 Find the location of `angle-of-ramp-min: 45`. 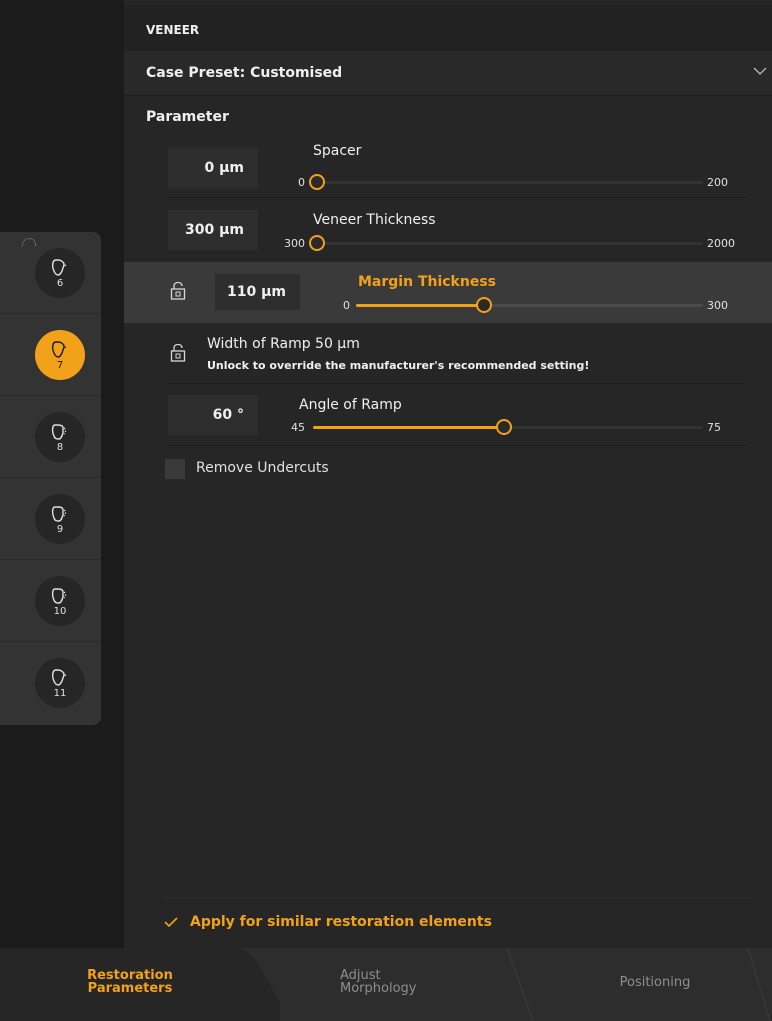

angle-of-ramp-min: 45 is located at coordinates (298, 427).